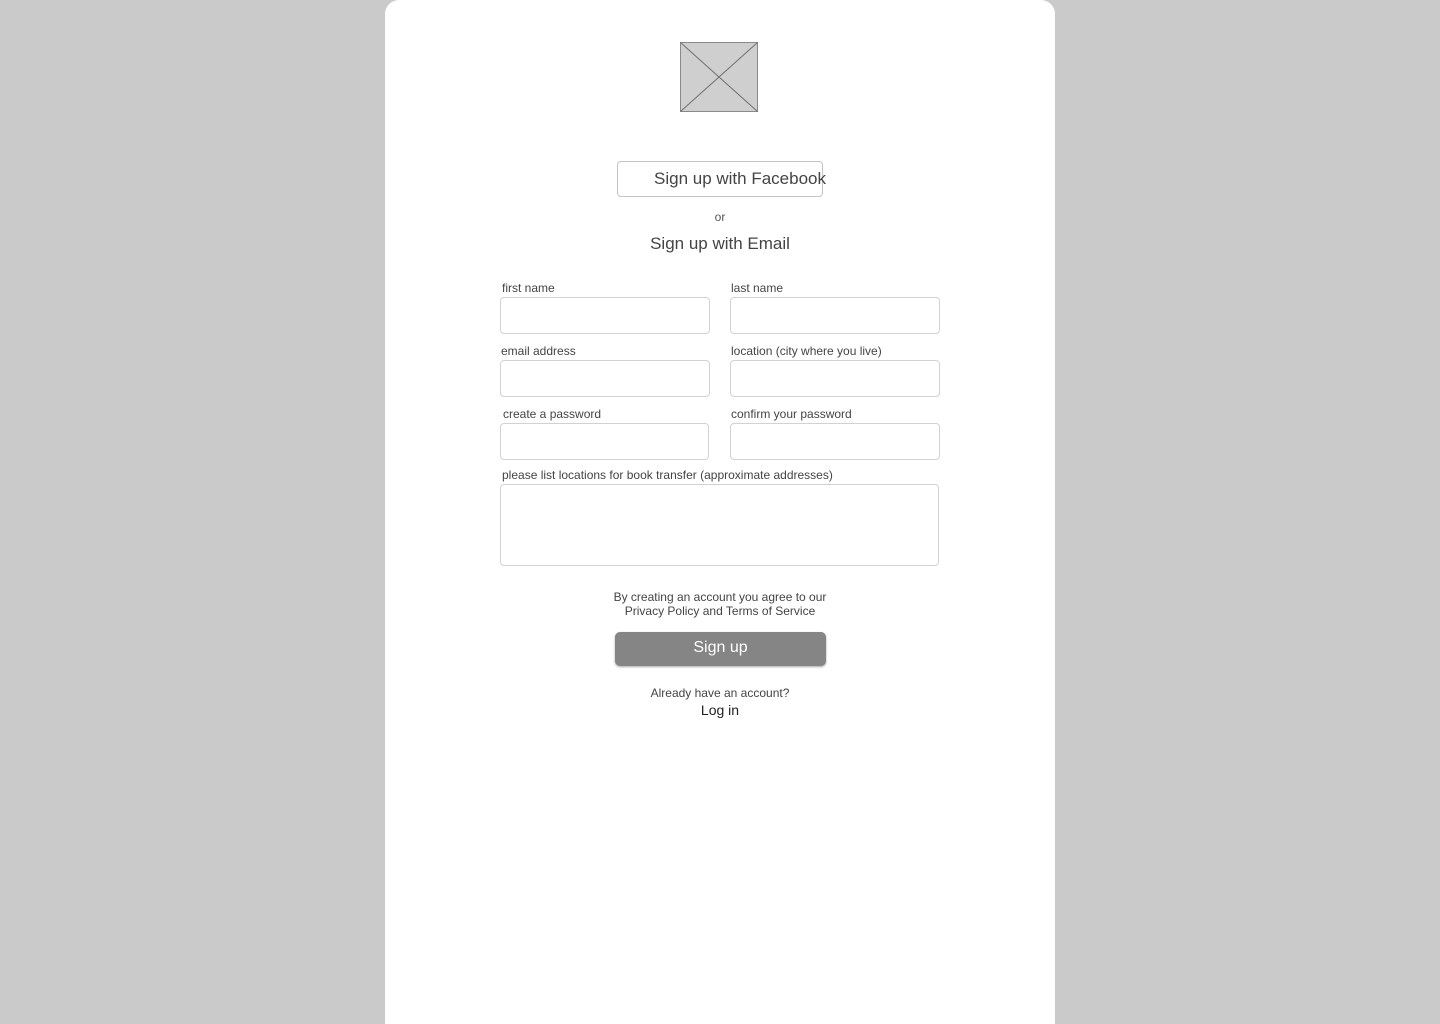 The height and width of the screenshot is (1024, 1440). What do you see at coordinates (720, 217) in the screenshot?
I see `or-divider: or` at bounding box center [720, 217].